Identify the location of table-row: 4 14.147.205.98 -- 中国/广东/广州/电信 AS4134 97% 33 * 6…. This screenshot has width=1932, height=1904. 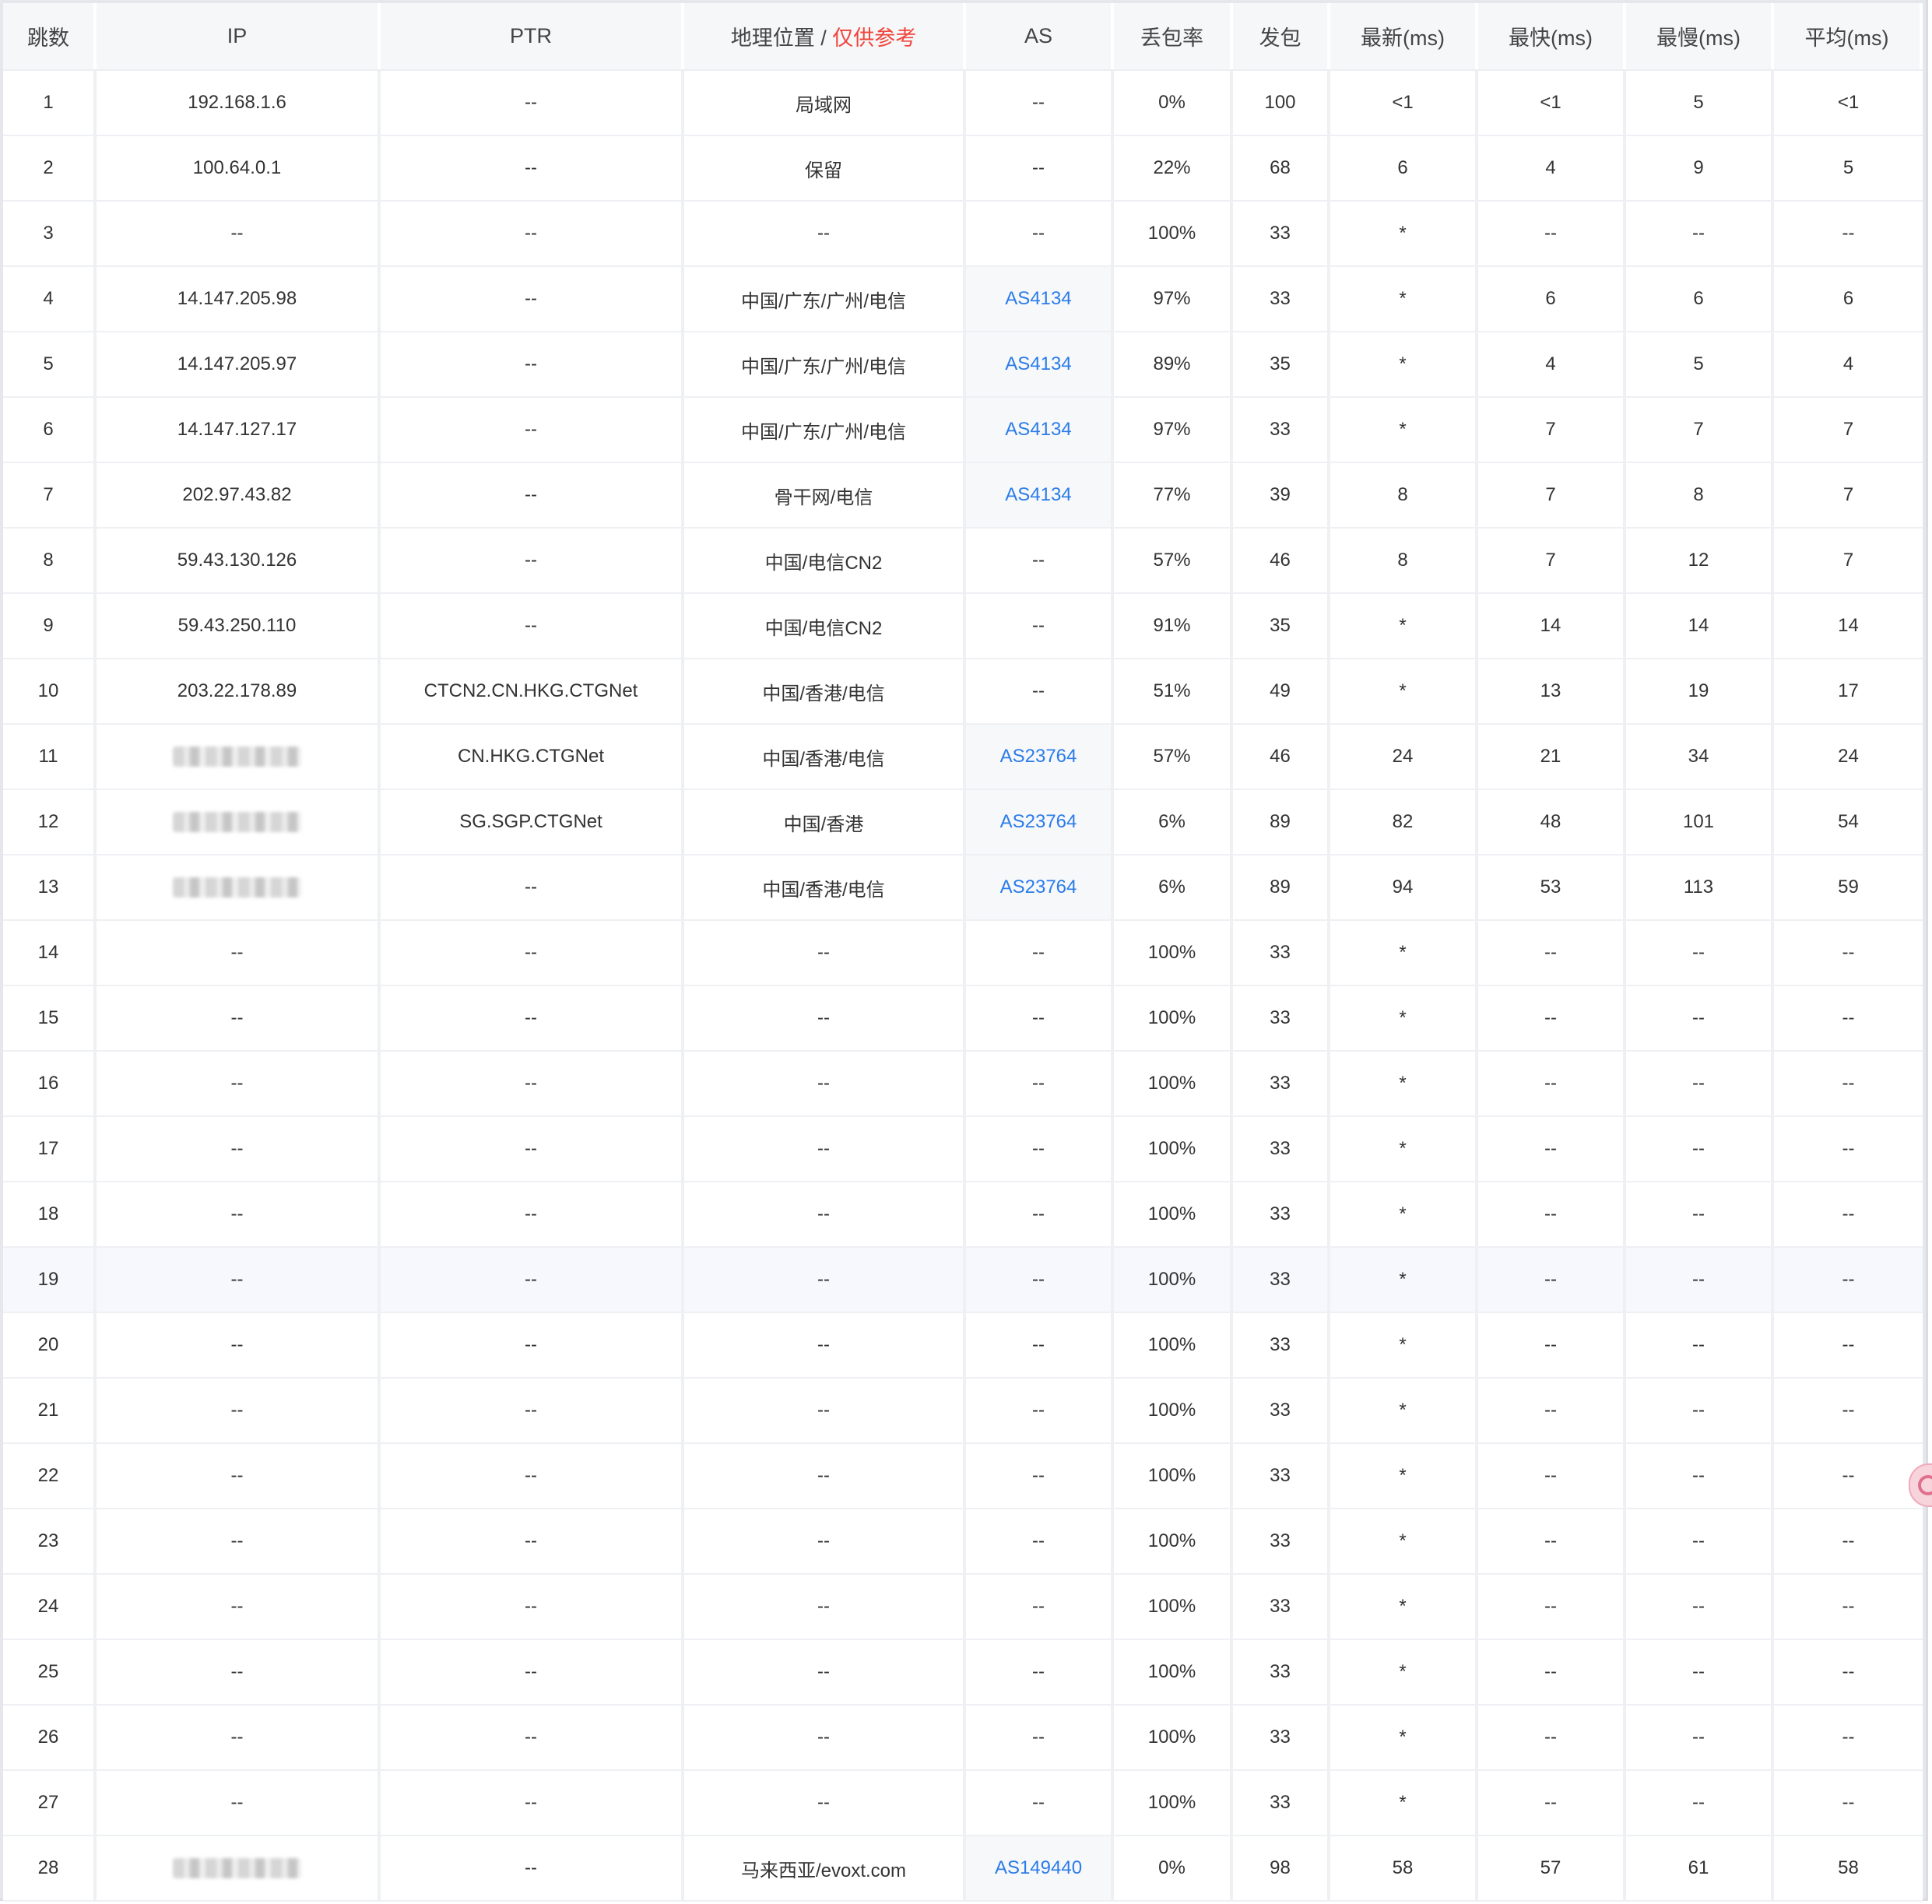
(963, 300).